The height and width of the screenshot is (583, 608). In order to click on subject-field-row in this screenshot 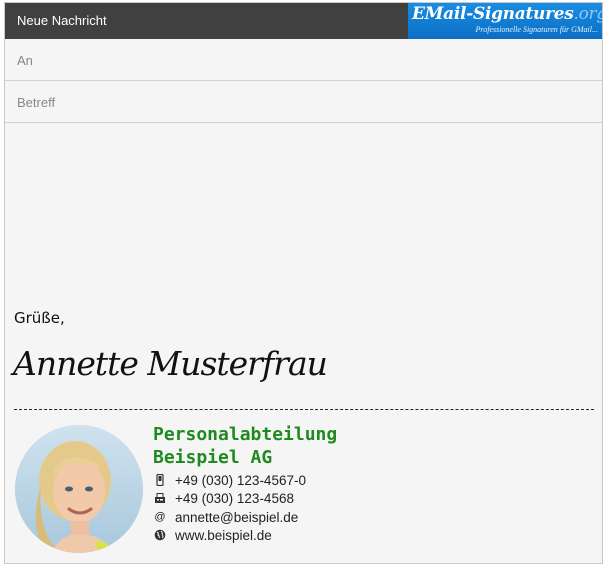, I will do `click(303, 102)`.